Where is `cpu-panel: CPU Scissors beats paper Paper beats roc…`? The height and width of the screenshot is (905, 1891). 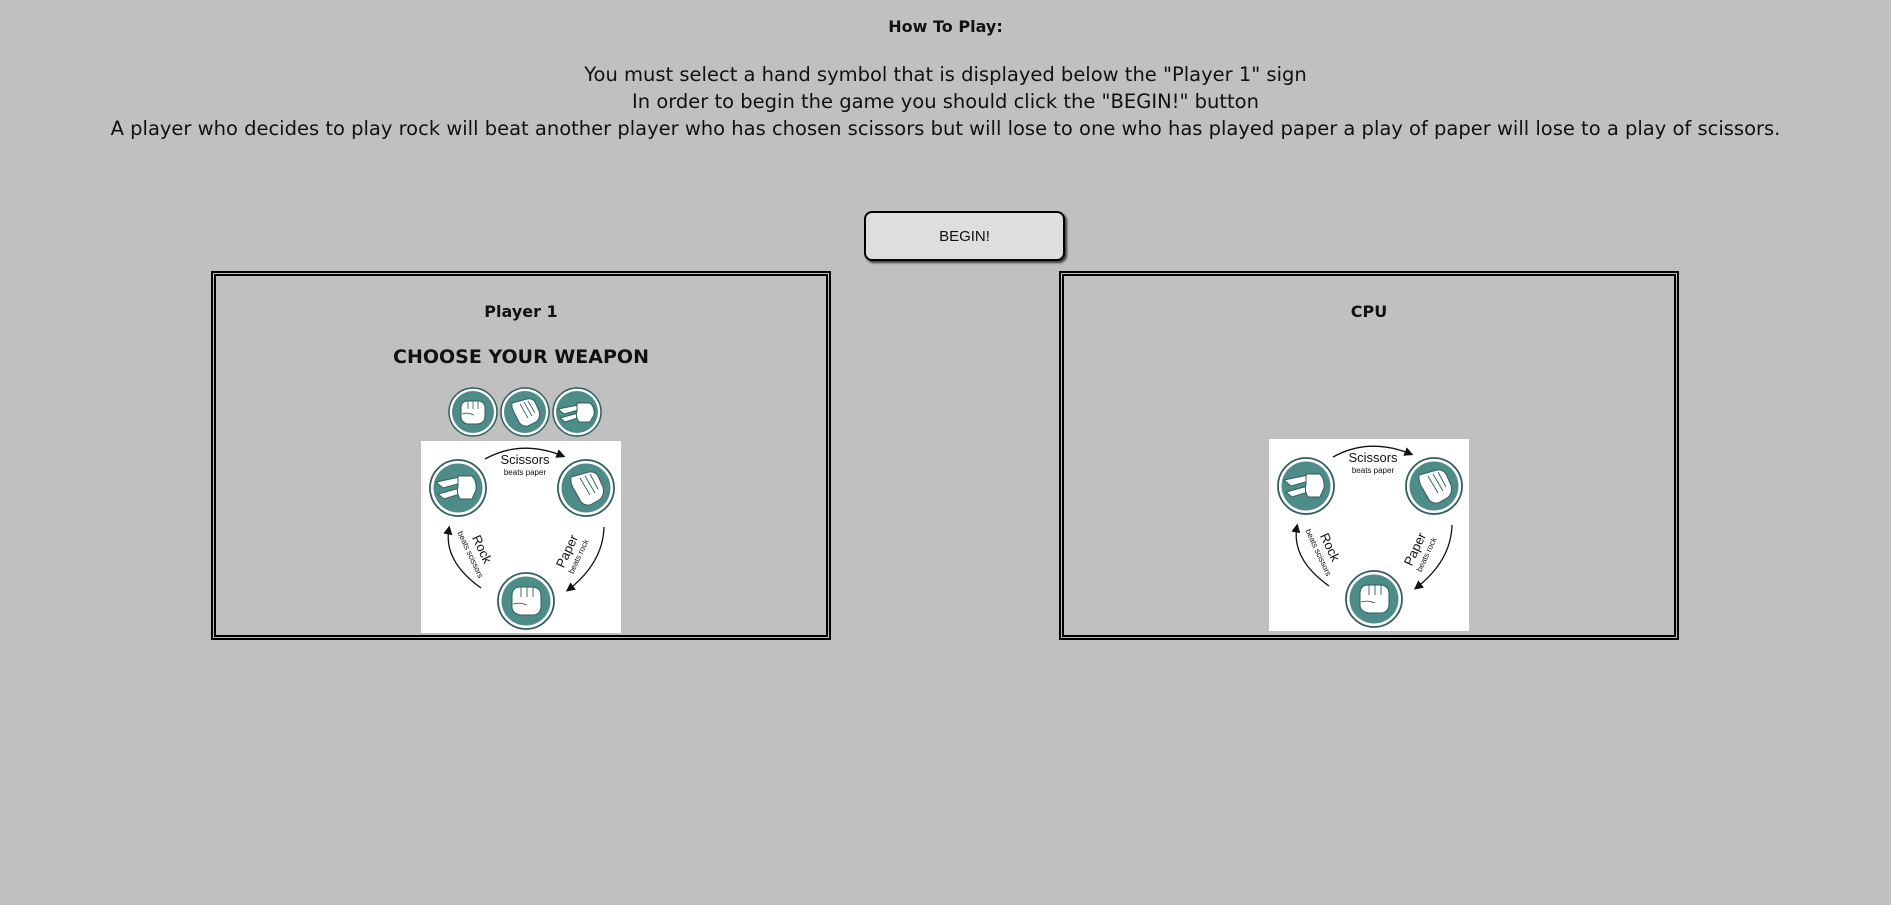 cpu-panel: CPU Scissors beats paper Paper beats roc… is located at coordinates (1369, 455).